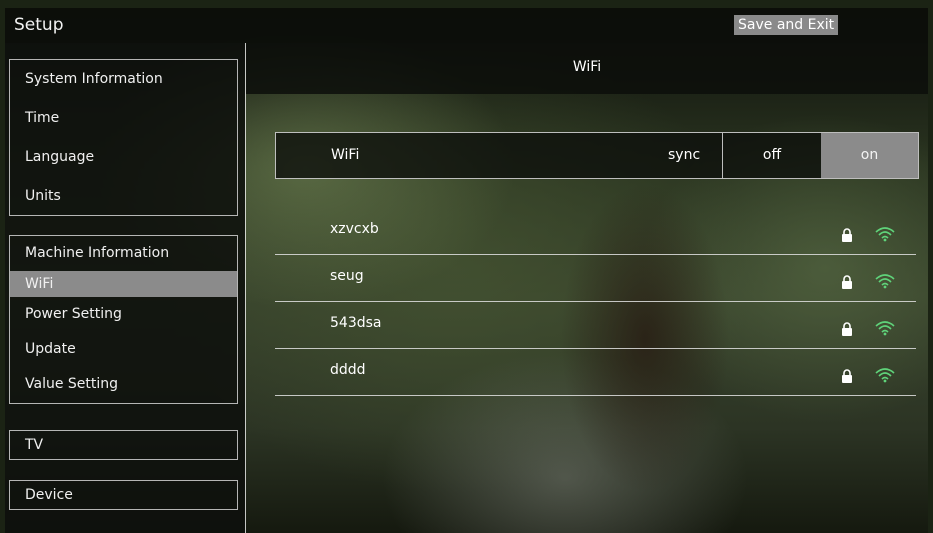 The image size is (933, 533). I want to click on network-name: seug, so click(347, 276).